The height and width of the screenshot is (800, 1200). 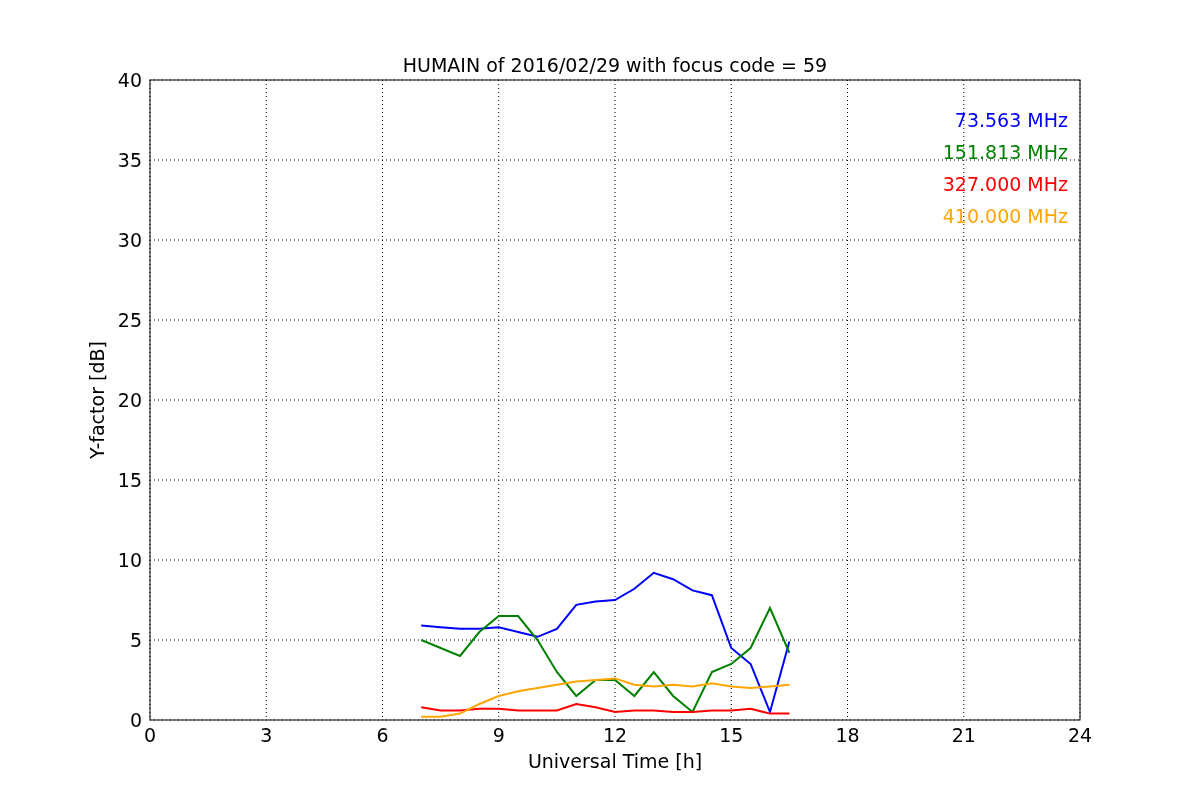 What do you see at coordinates (731, 735) in the screenshot?
I see `x-tick-label: 15` at bounding box center [731, 735].